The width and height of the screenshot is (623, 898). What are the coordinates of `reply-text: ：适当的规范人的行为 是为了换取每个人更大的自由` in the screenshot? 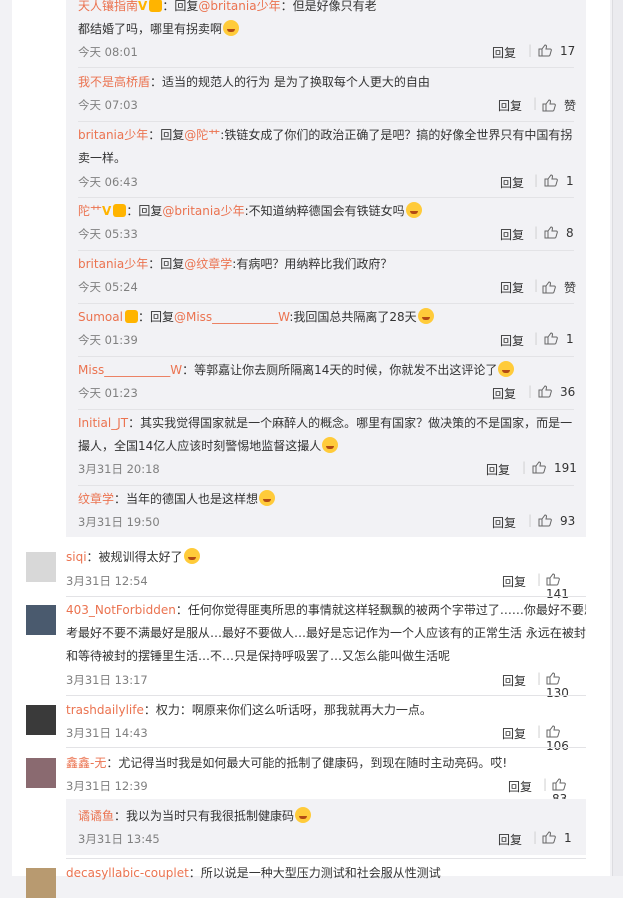 It's located at (290, 82).